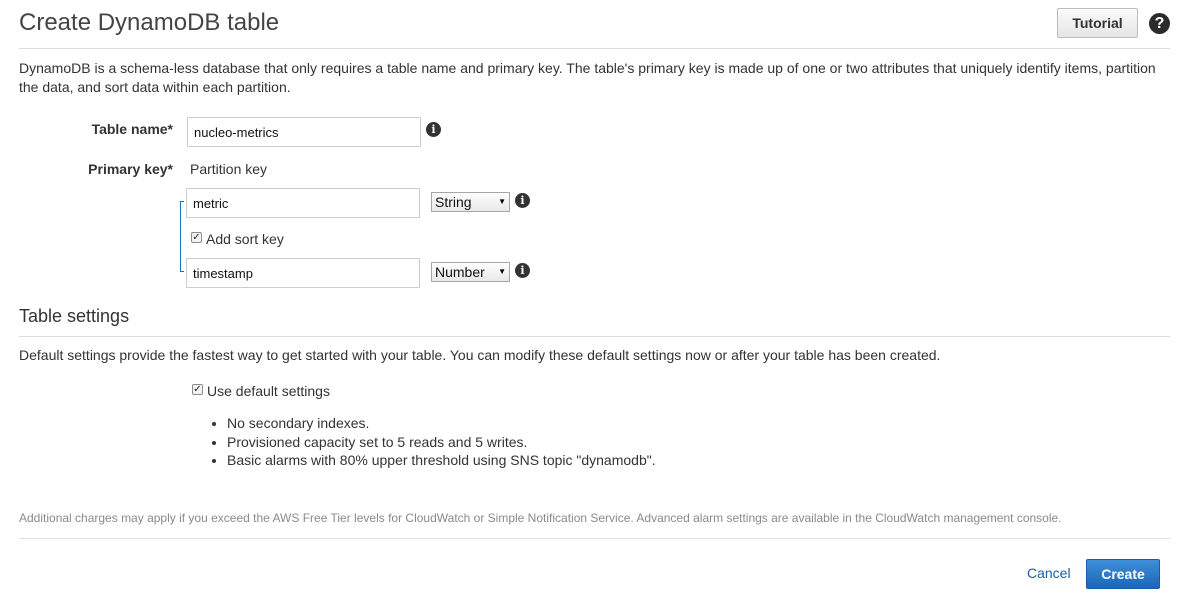 Image resolution: width=1191 pixels, height=605 pixels. Describe the element at coordinates (197, 389) in the screenshot. I see `use-default-settings-checkbox: ✓` at that location.